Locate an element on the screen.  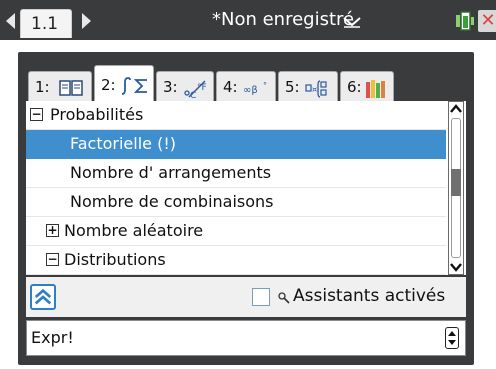
templates-icon: ¤ is located at coordinates (316, 89).